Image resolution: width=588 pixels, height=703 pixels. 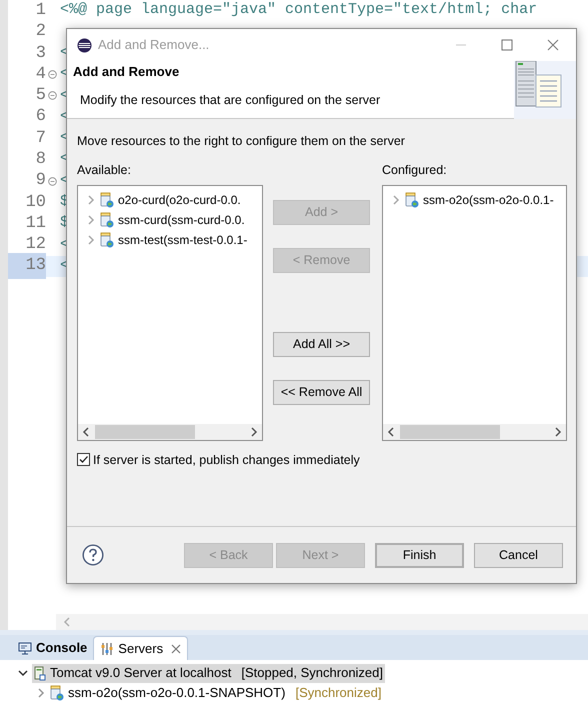 What do you see at coordinates (298, 10) in the screenshot?
I see `code-line: <%@ page language="java" contentType="text/html; char` at bounding box center [298, 10].